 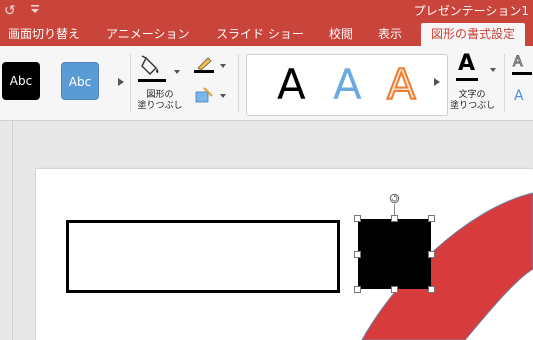 What do you see at coordinates (519, 96) in the screenshot?
I see `text-effects-icon: A` at bounding box center [519, 96].